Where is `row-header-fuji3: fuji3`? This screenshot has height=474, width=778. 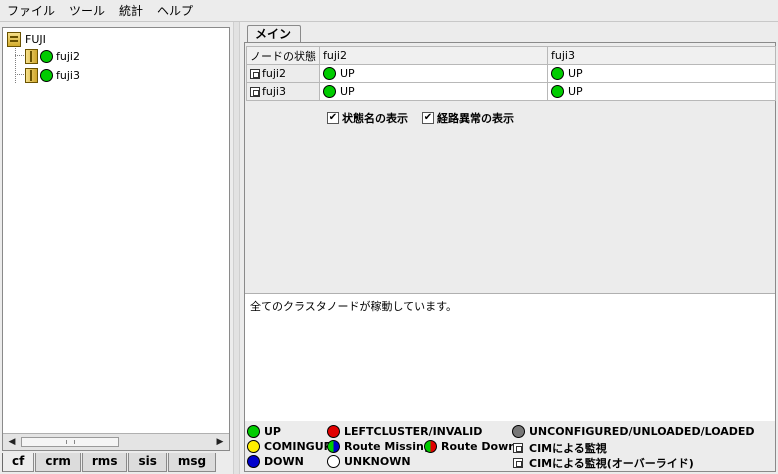 row-header-fuji3: fuji3 is located at coordinates (283, 91).